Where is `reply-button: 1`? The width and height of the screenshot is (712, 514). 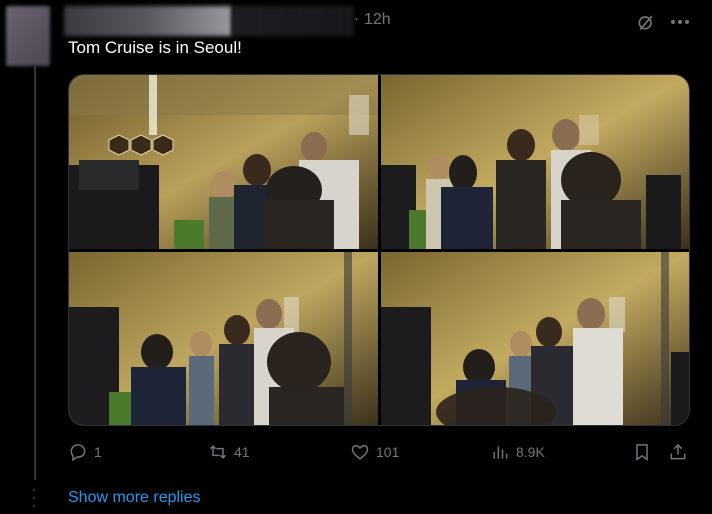
reply-button: 1 is located at coordinates (85, 452).